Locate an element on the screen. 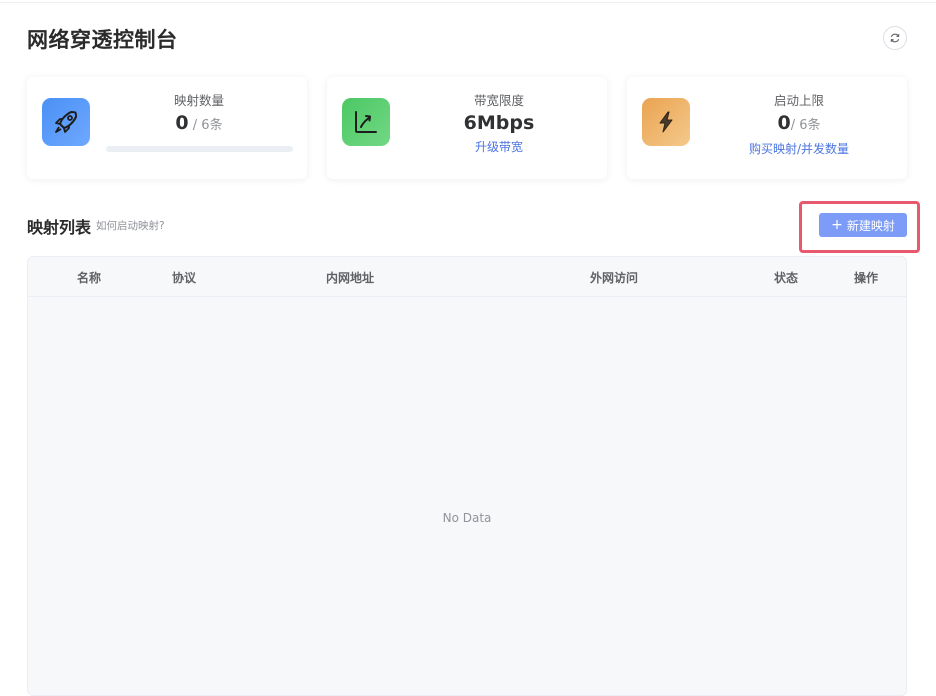 The height and width of the screenshot is (696, 936). launch-icon-box is located at coordinates (666, 122).